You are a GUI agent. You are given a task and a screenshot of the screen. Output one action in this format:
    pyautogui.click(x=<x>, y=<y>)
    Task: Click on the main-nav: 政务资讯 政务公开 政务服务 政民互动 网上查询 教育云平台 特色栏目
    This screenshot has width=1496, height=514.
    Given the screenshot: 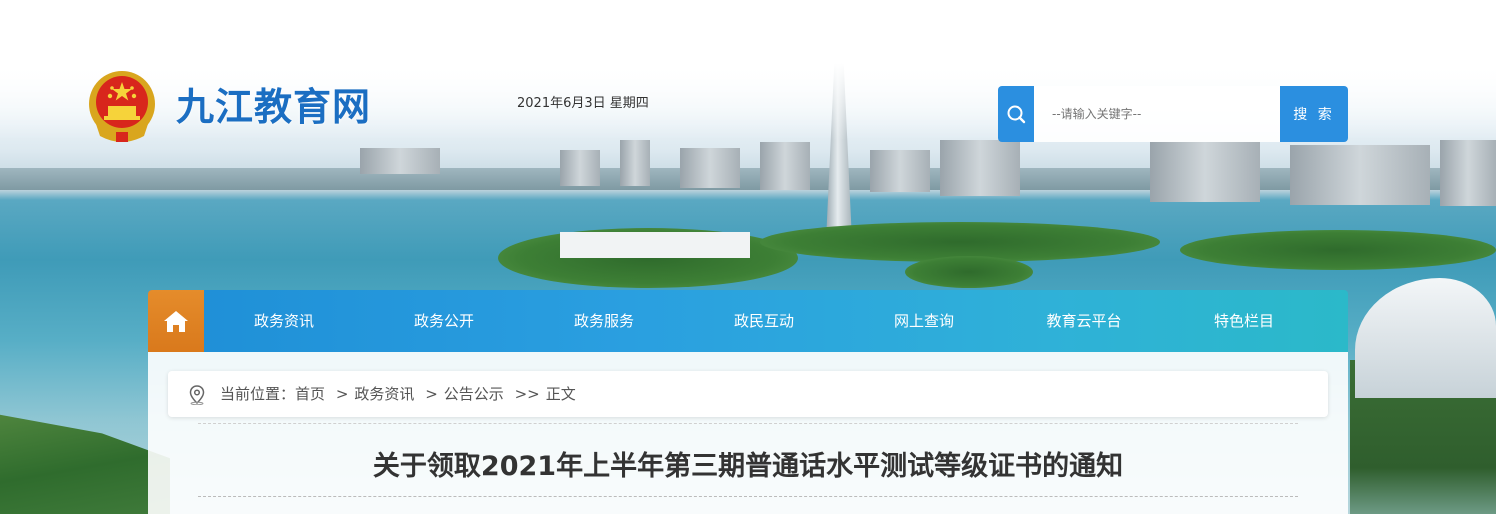 What is the action you would take?
    pyautogui.click(x=748, y=321)
    